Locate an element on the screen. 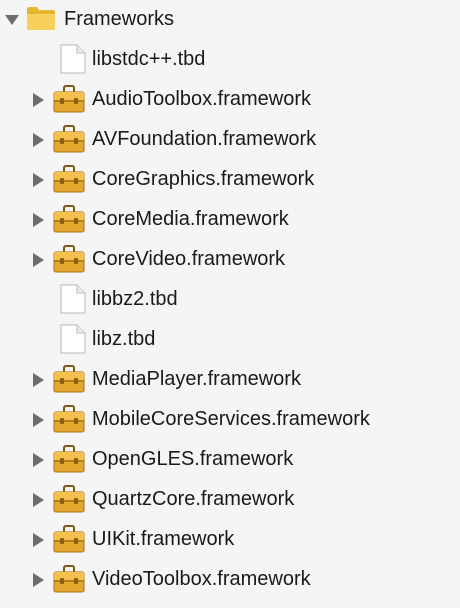 Image resolution: width=460 pixels, height=608 pixels. tree-item-label: libbz2.tbd is located at coordinates (135, 299).